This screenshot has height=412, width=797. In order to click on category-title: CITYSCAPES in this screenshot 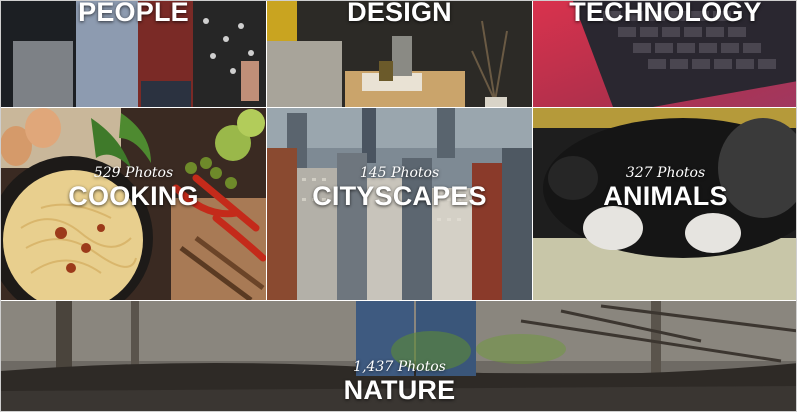, I will do `click(399, 196)`.